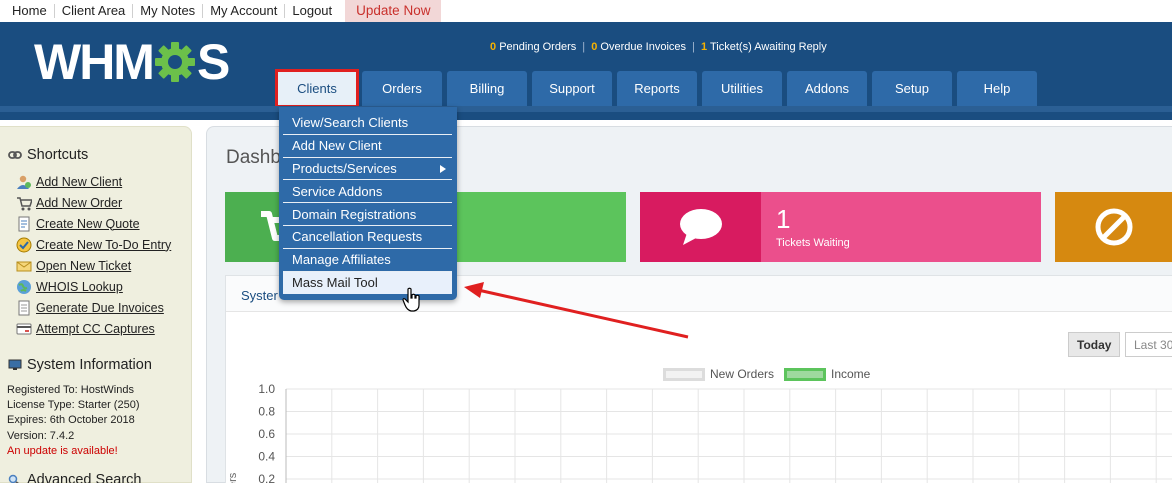 The width and height of the screenshot is (1172, 483). I want to click on user-add-icon, so click(24, 182).